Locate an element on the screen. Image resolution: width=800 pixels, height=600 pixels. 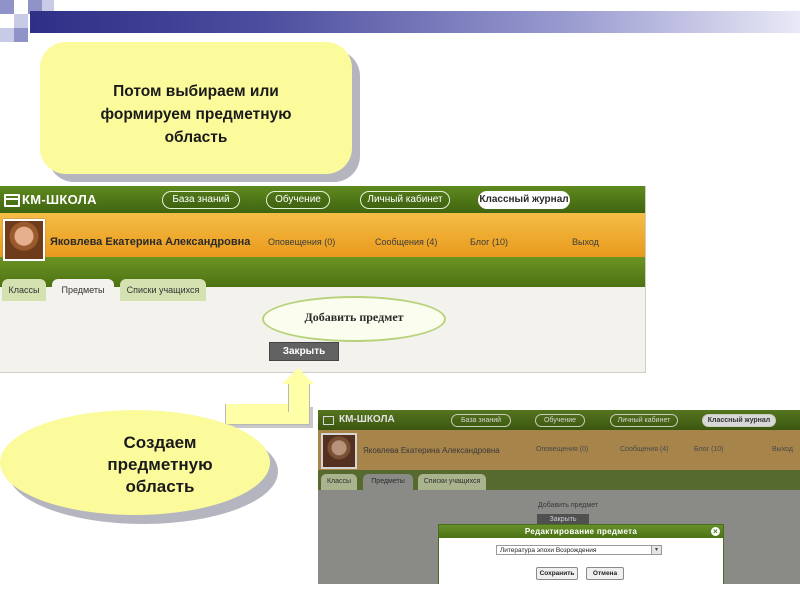
add-subject-label: Добавить предмет is located at coordinates (354, 317).